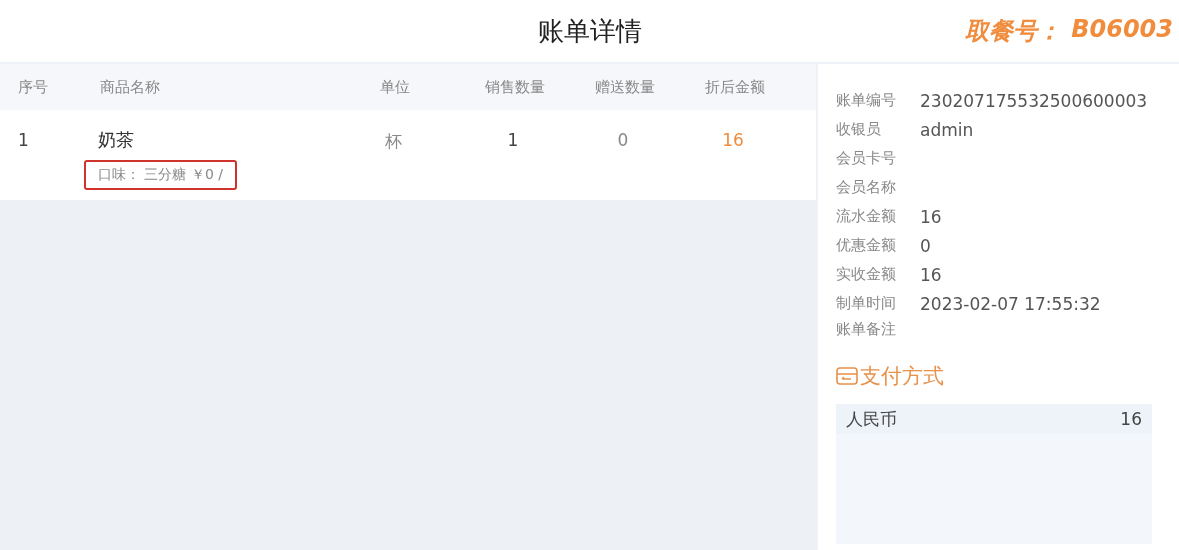 This screenshot has width=1179, height=550. Describe the element at coordinates (393, 141) in the screenshot. I see `table-cell-text: 杯` at that location.